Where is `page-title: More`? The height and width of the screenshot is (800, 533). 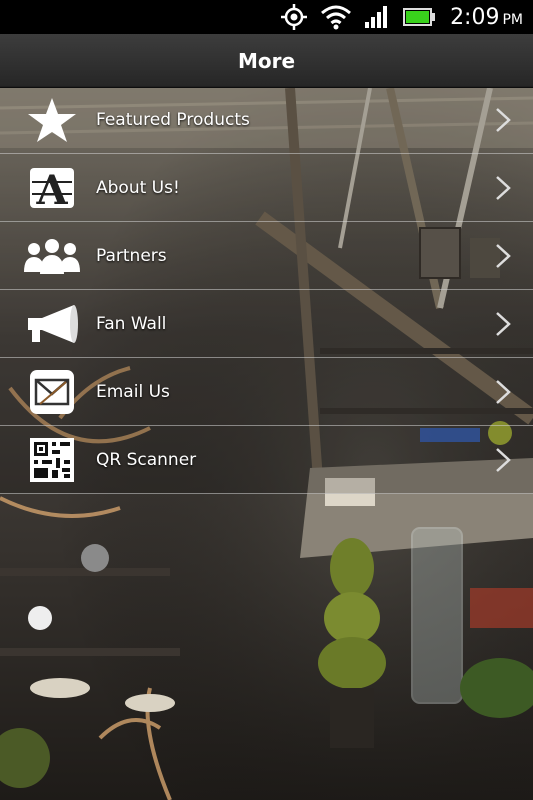 page-title: More is located at coordinates (266, 60).